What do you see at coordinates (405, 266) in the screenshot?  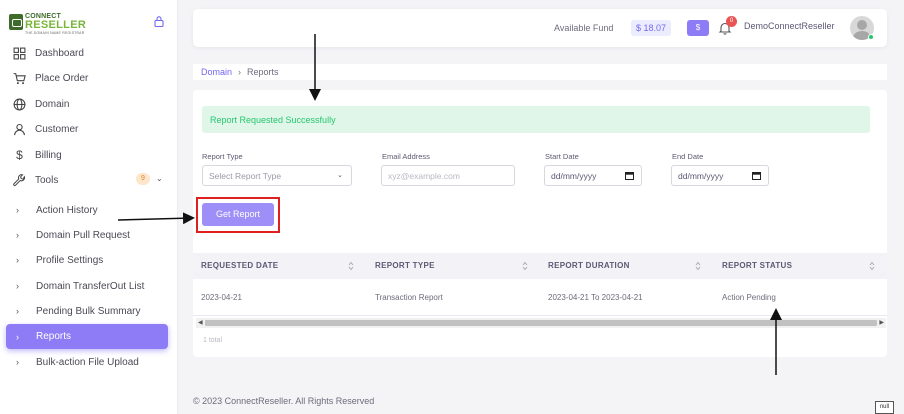 I see `column-header-report-type: REPORT TYPE` at bounding box center [405, 266].